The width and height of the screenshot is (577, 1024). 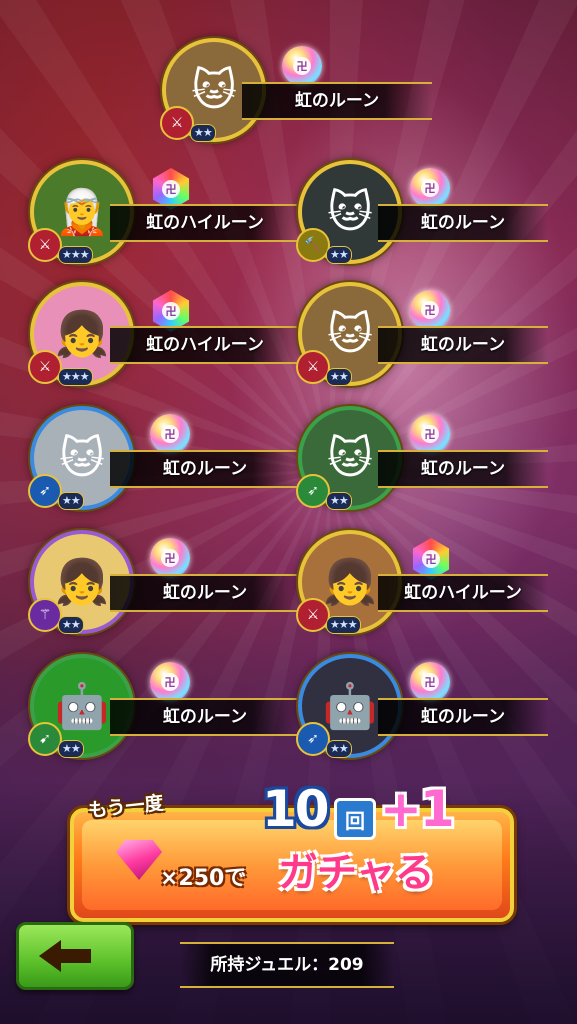 What do you see at coordinates (45, 615) in the screenshot?
I see `staff-icon: ⚚` at bounding box center [45, 615].